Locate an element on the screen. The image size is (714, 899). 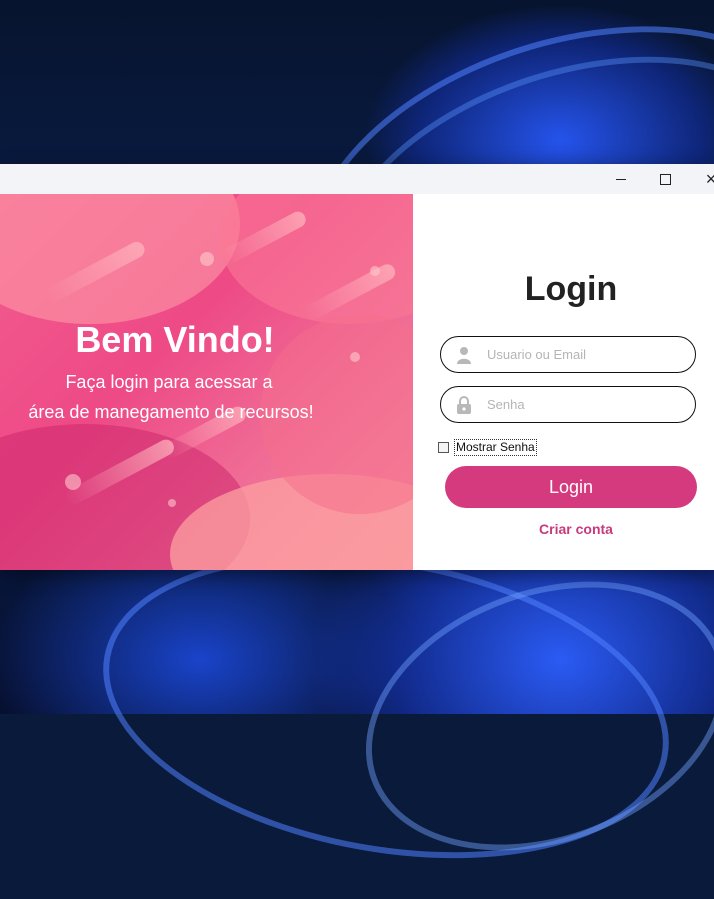
minimize-icon is located at coordinates (621, 179).